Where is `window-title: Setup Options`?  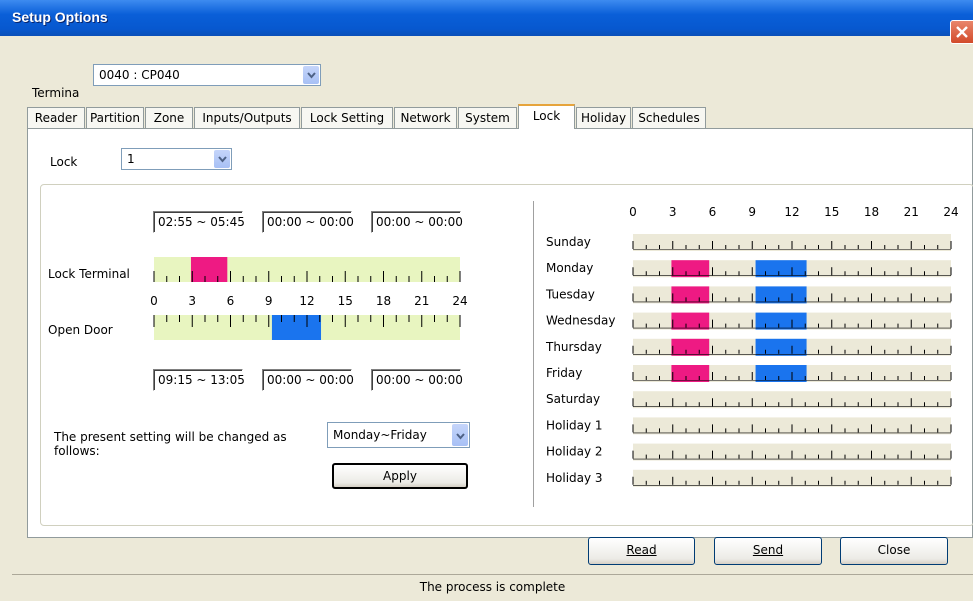 window-title: Setup Options is located at coordinates (60, 17).